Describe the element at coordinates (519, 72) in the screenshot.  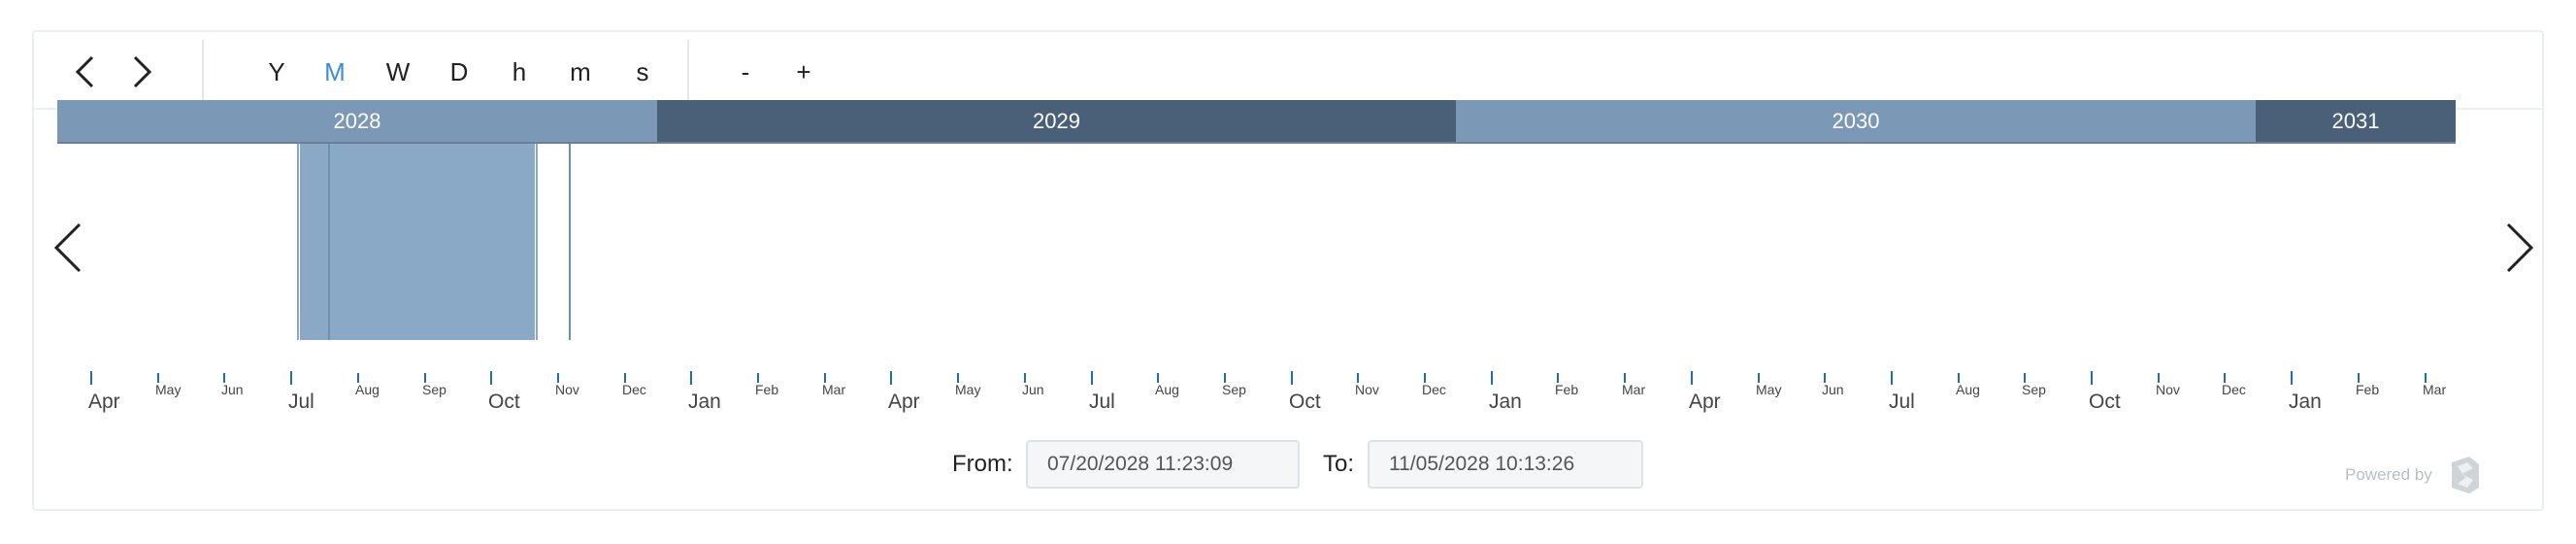
I see `unit-button-h: h` at that location.